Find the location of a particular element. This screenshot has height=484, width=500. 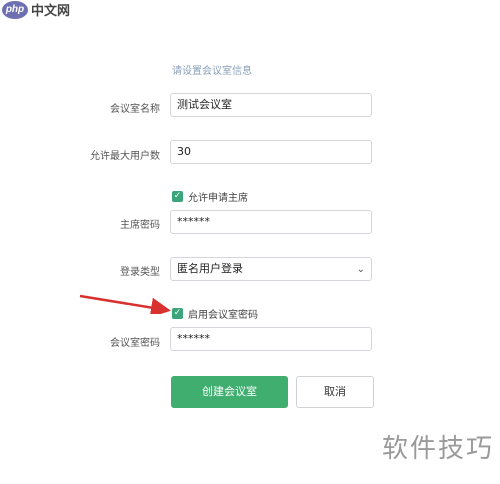

site-watermark-text: 中文网 is located at coordinates (51, 11).